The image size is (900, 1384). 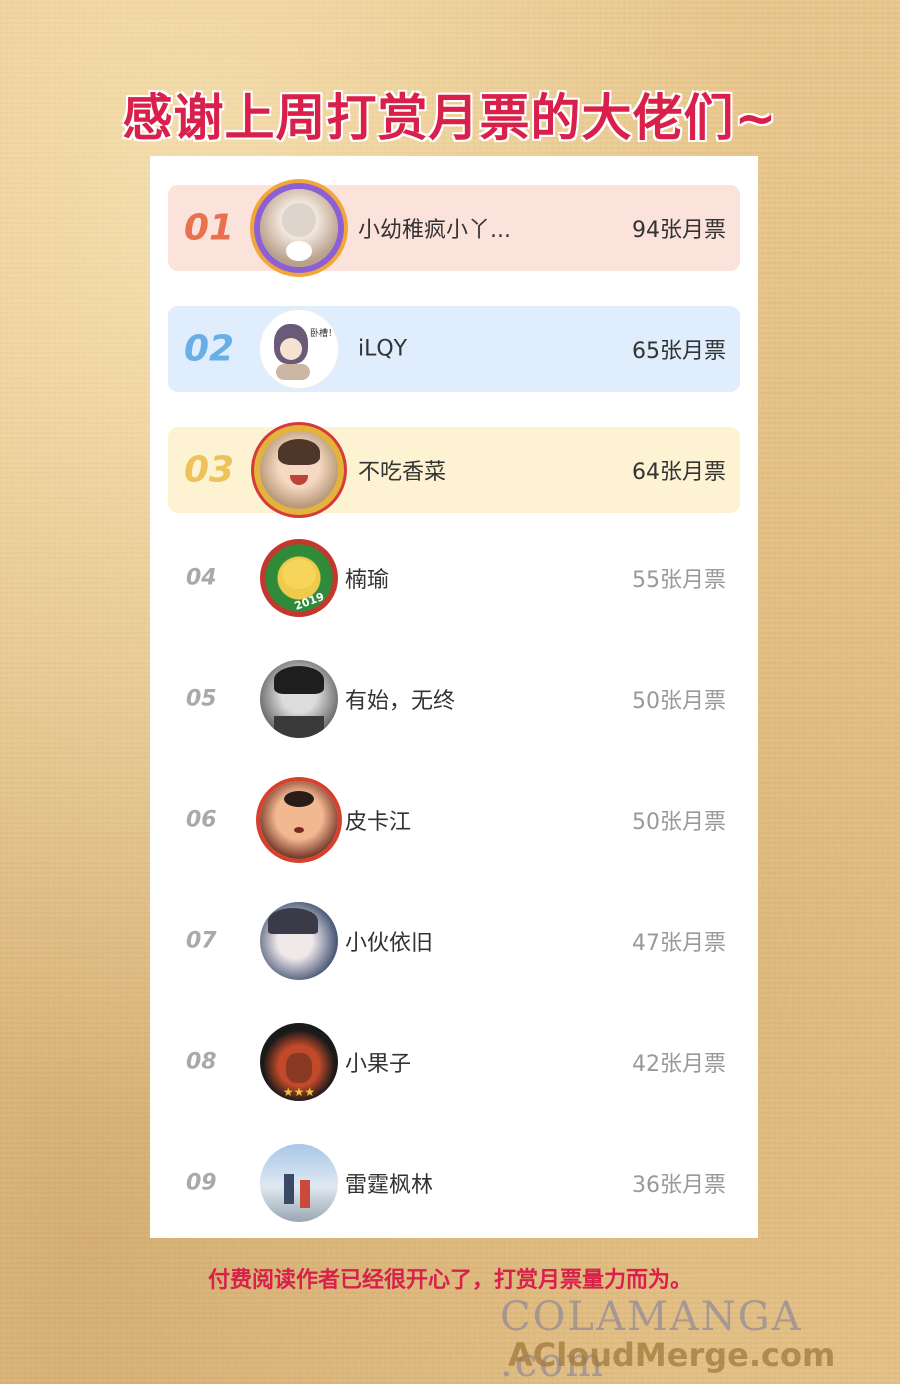 I want to click on ranking-row-3: 03 不吃香菜 64张月票, so click(x=454, y=470).